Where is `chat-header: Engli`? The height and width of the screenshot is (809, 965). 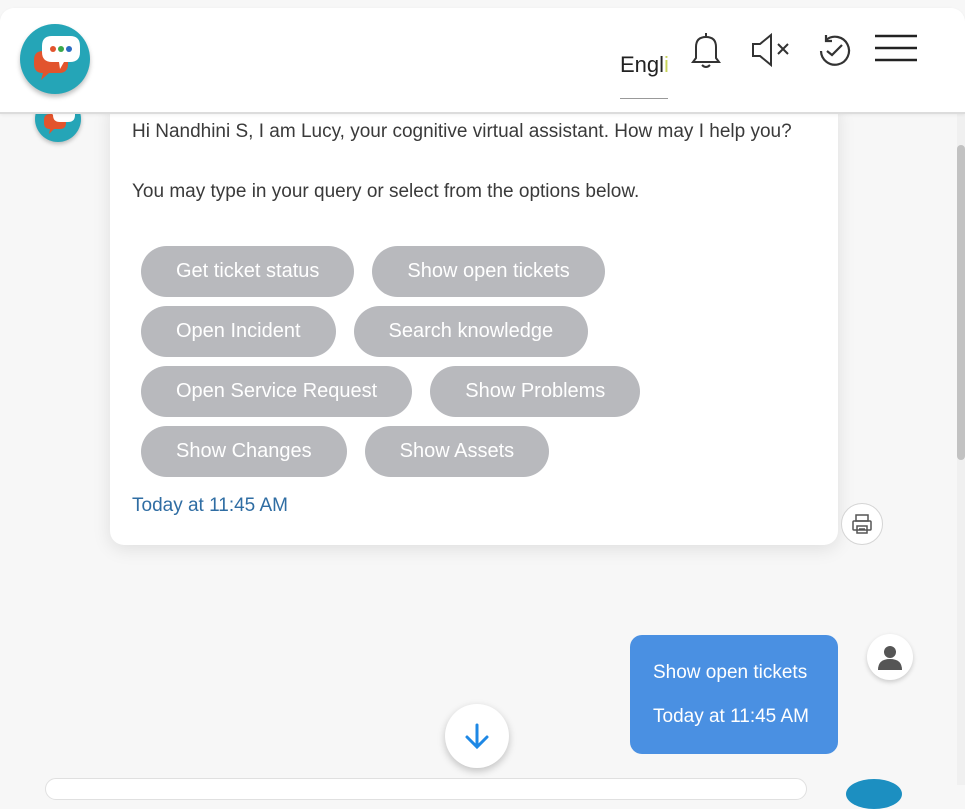
chat-header: Engli is located at coordinates (482, 61).